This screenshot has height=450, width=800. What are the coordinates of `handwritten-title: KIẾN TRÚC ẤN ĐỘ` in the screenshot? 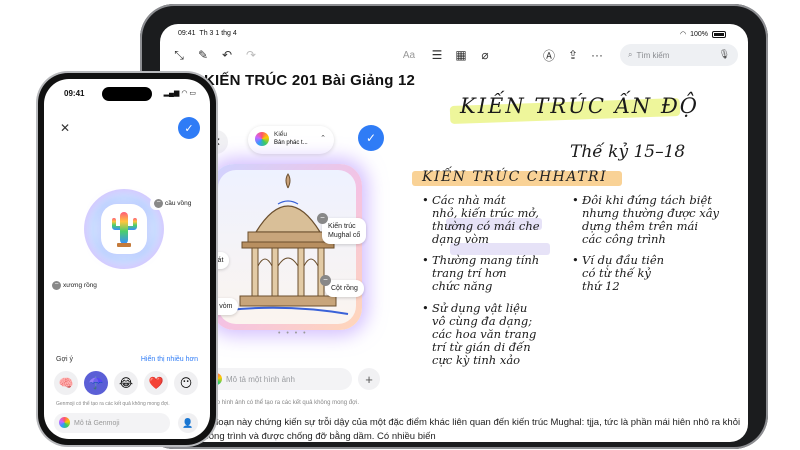 It's located at (580, 106).